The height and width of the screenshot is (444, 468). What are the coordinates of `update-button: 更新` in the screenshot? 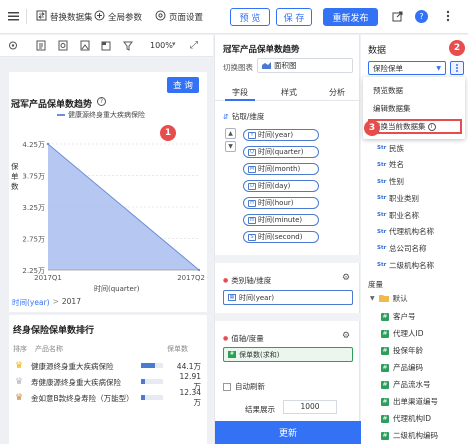 It's located at (288, 432).